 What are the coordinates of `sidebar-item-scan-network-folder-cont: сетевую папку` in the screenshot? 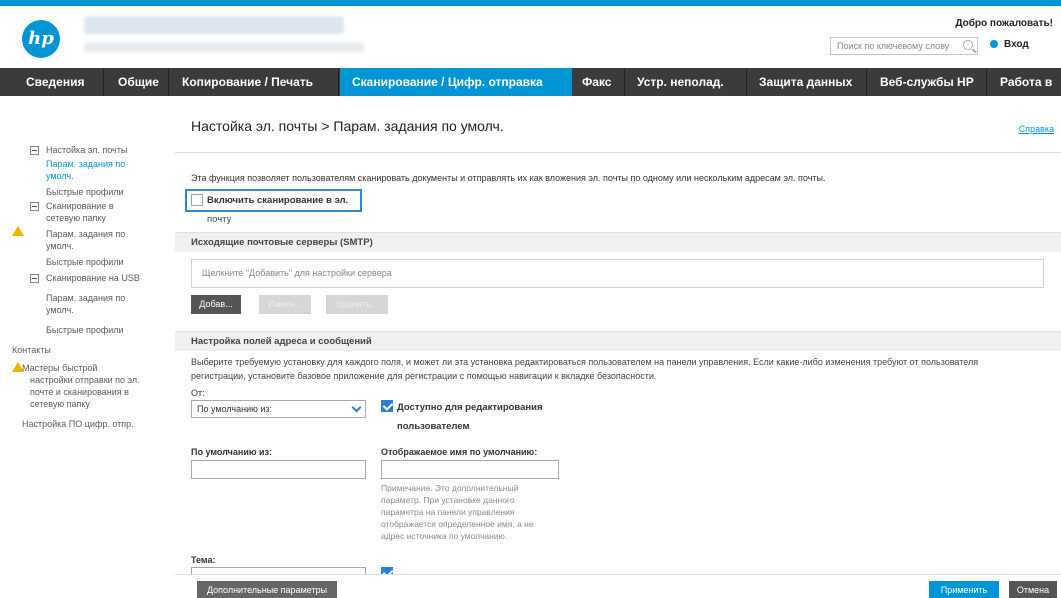 It's located at (76, 218).